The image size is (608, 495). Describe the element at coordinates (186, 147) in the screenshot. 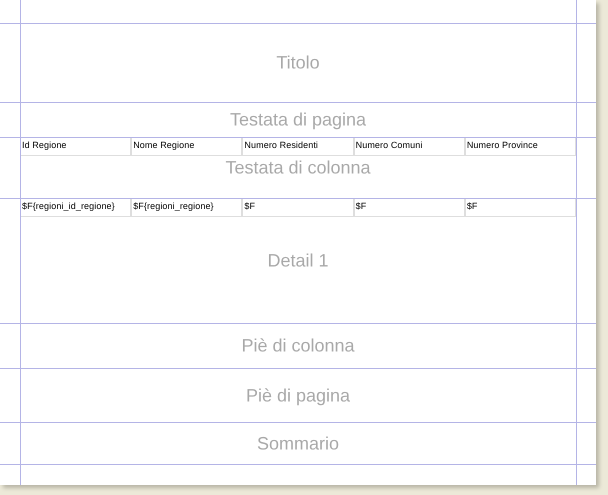

I see `text-field: Nome Regione` at that location.